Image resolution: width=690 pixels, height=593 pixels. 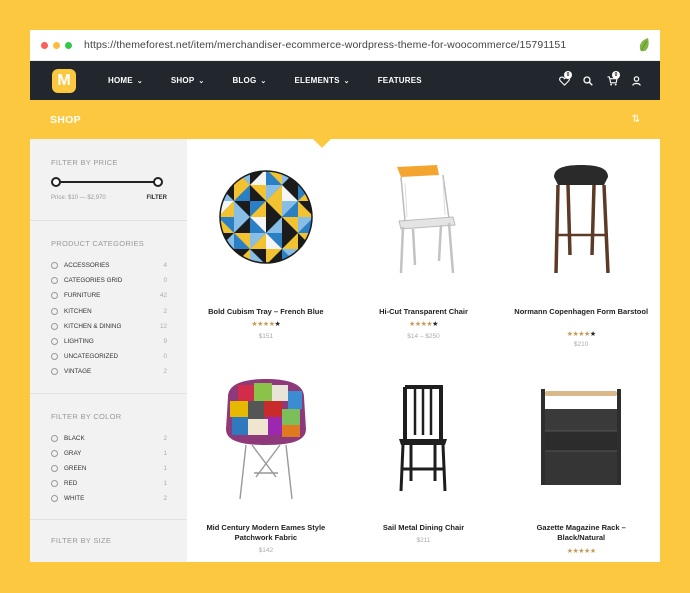 I want to click on category-item: CATEGORIES GRID 0, so click(x=109, y=280).